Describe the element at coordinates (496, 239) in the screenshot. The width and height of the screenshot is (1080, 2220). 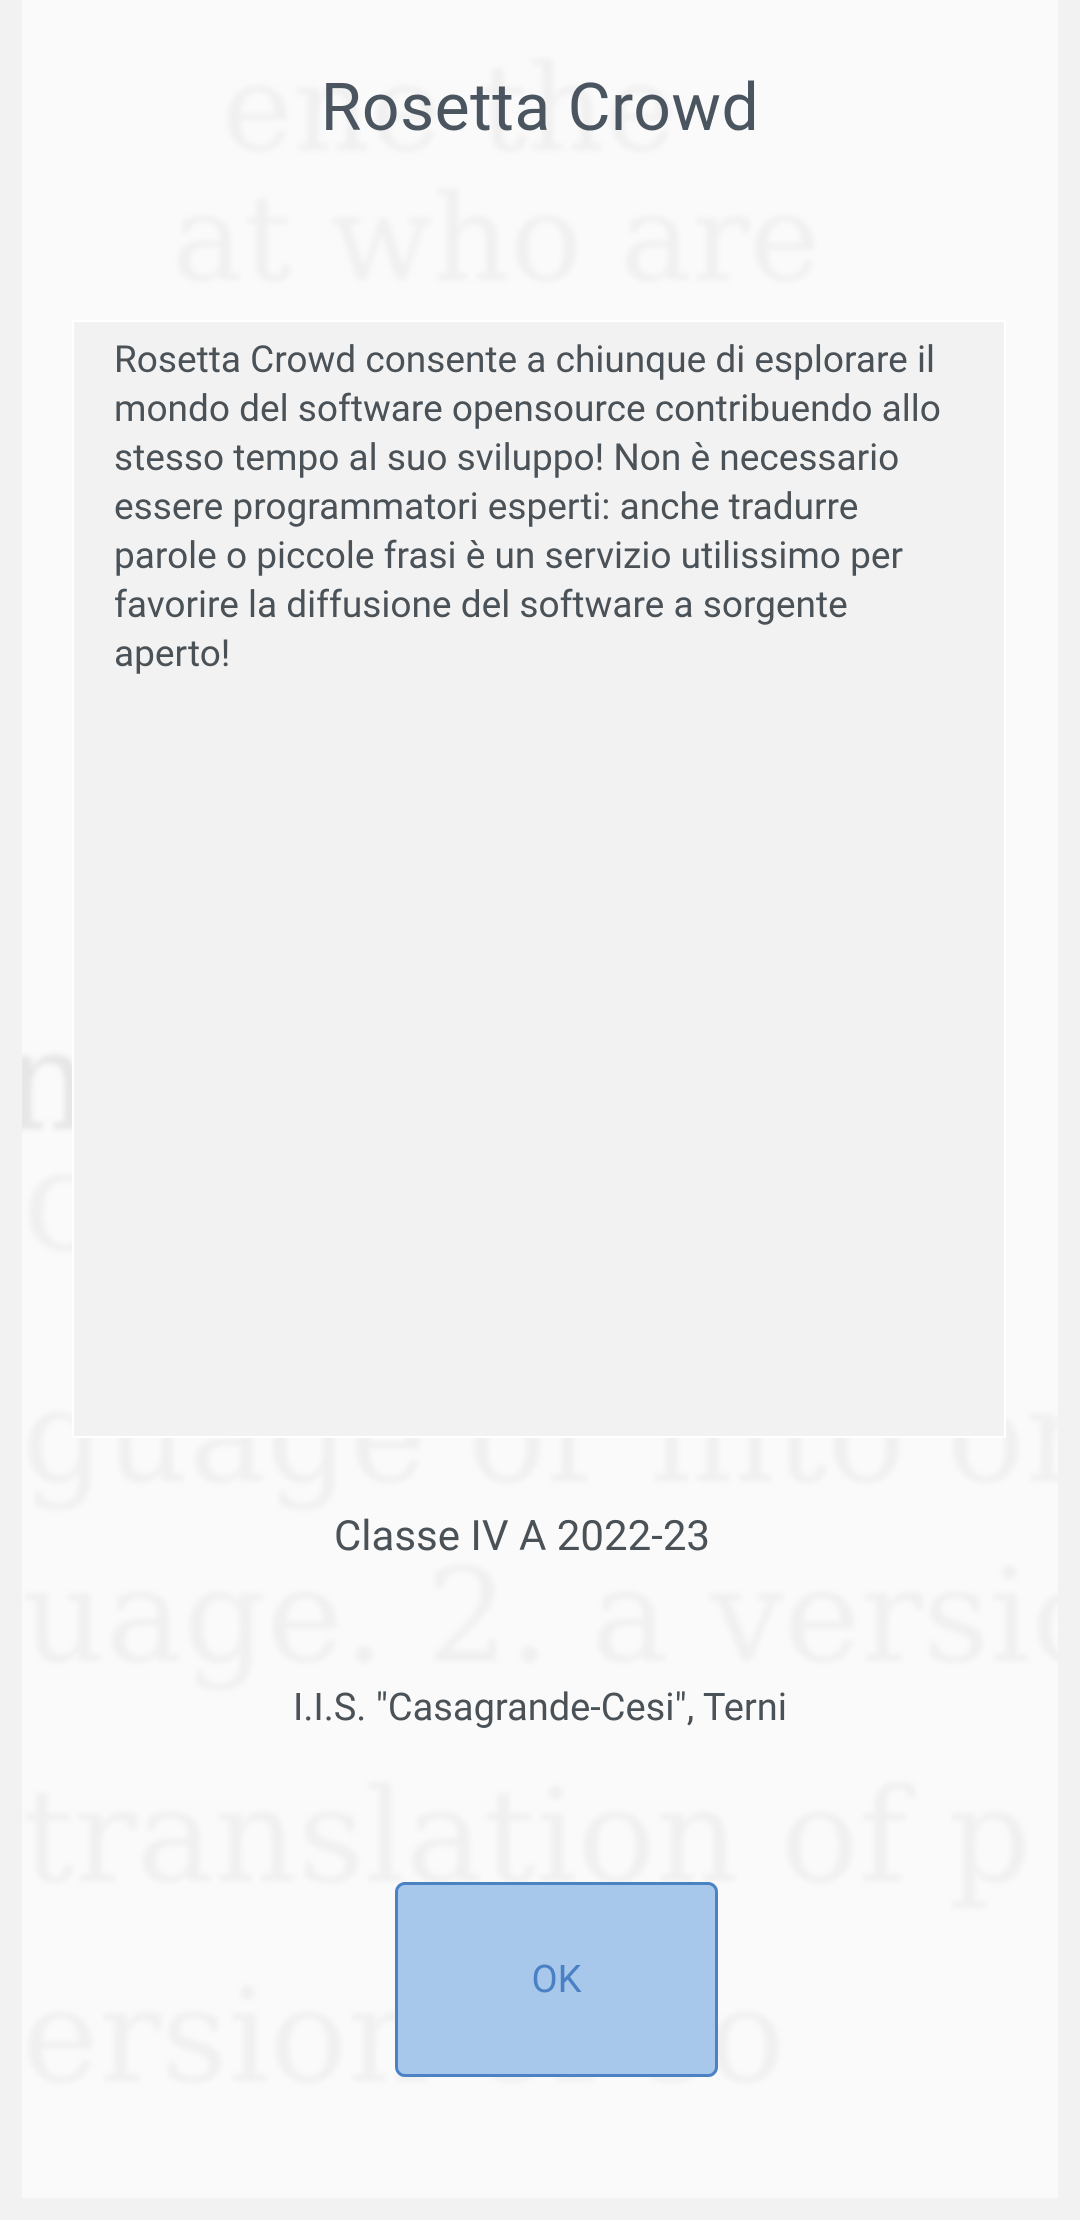
I see `background-texture: at who are` at that location.